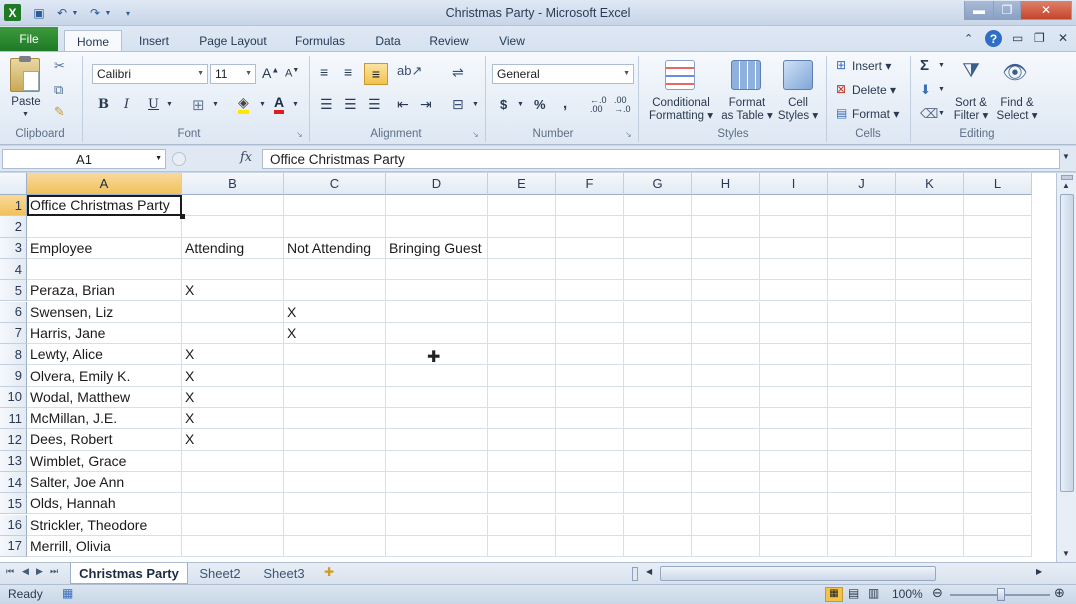 This screenshot has width=1076, height=604. Describe the element at coordinates (937, 593) in the screenshot. I see `zoom-out-icon: ⊖` at that location.